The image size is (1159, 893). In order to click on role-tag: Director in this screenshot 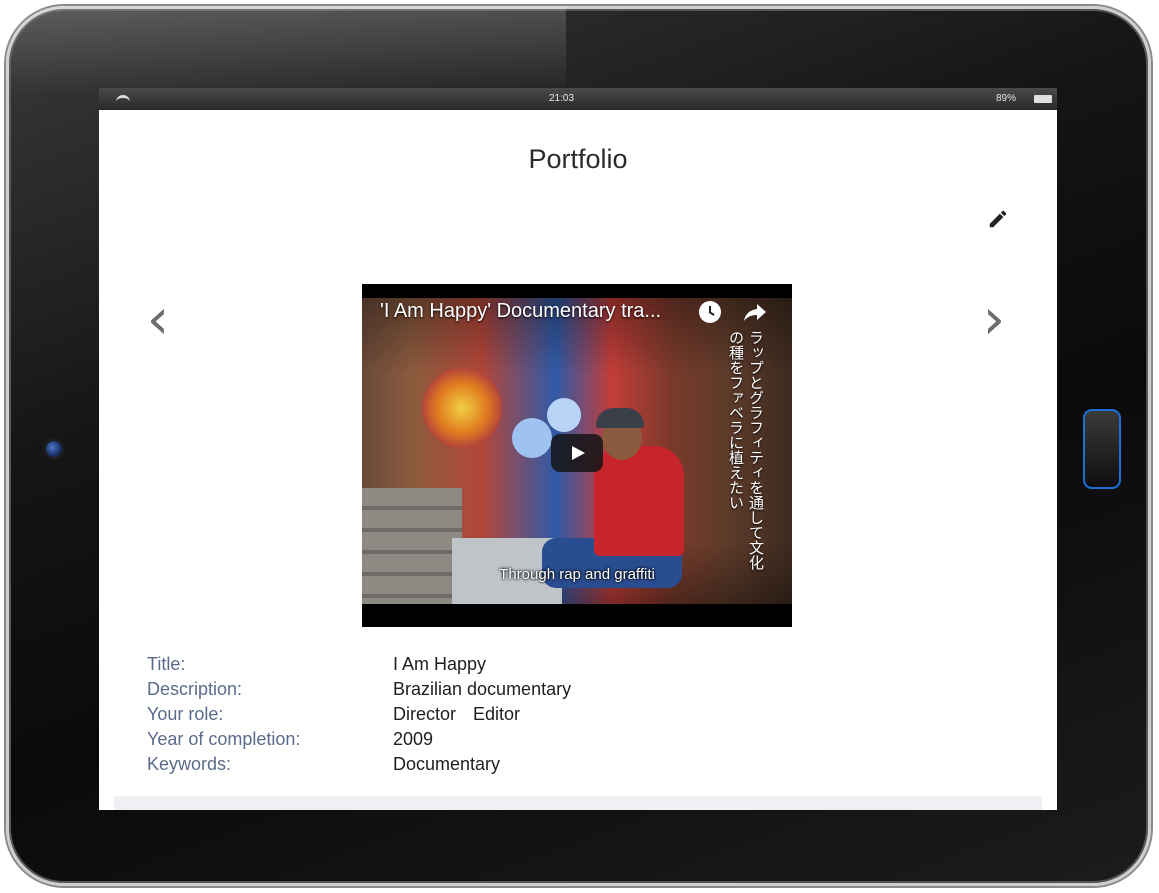, I will do `click(425, 714)`.